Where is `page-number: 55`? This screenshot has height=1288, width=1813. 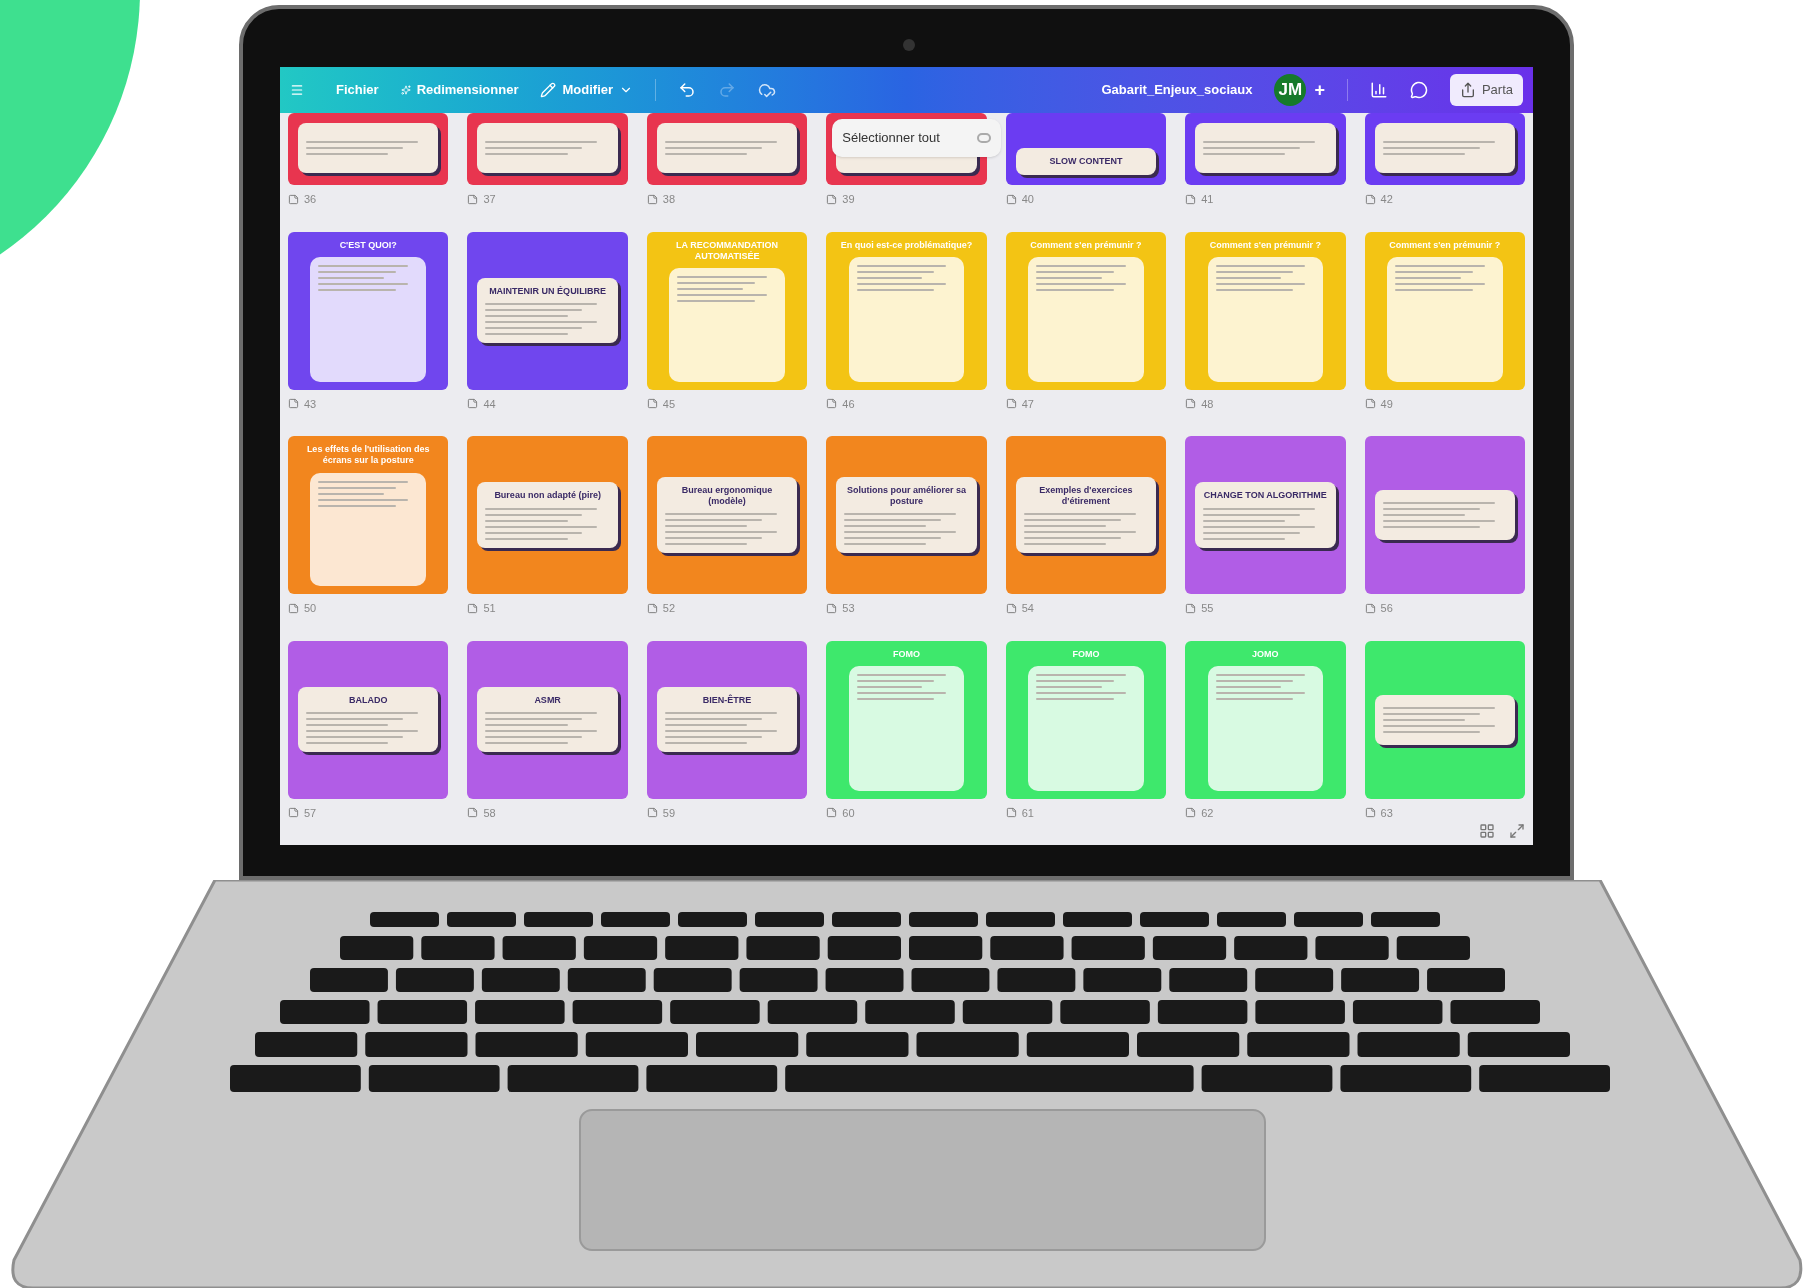 page-number: 55 is located at coordinates (1207, 608).